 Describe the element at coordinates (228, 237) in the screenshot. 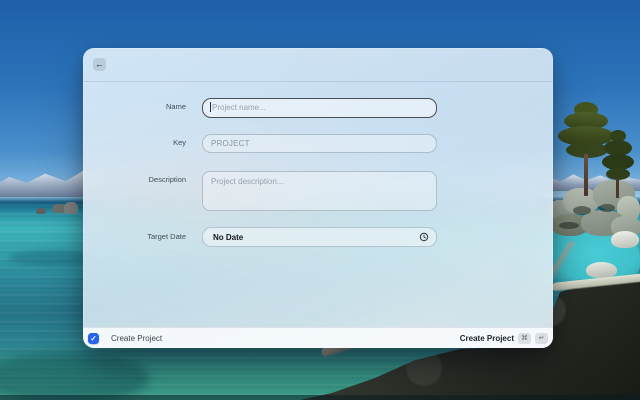

I see `target-date-value: No Date` at that location.